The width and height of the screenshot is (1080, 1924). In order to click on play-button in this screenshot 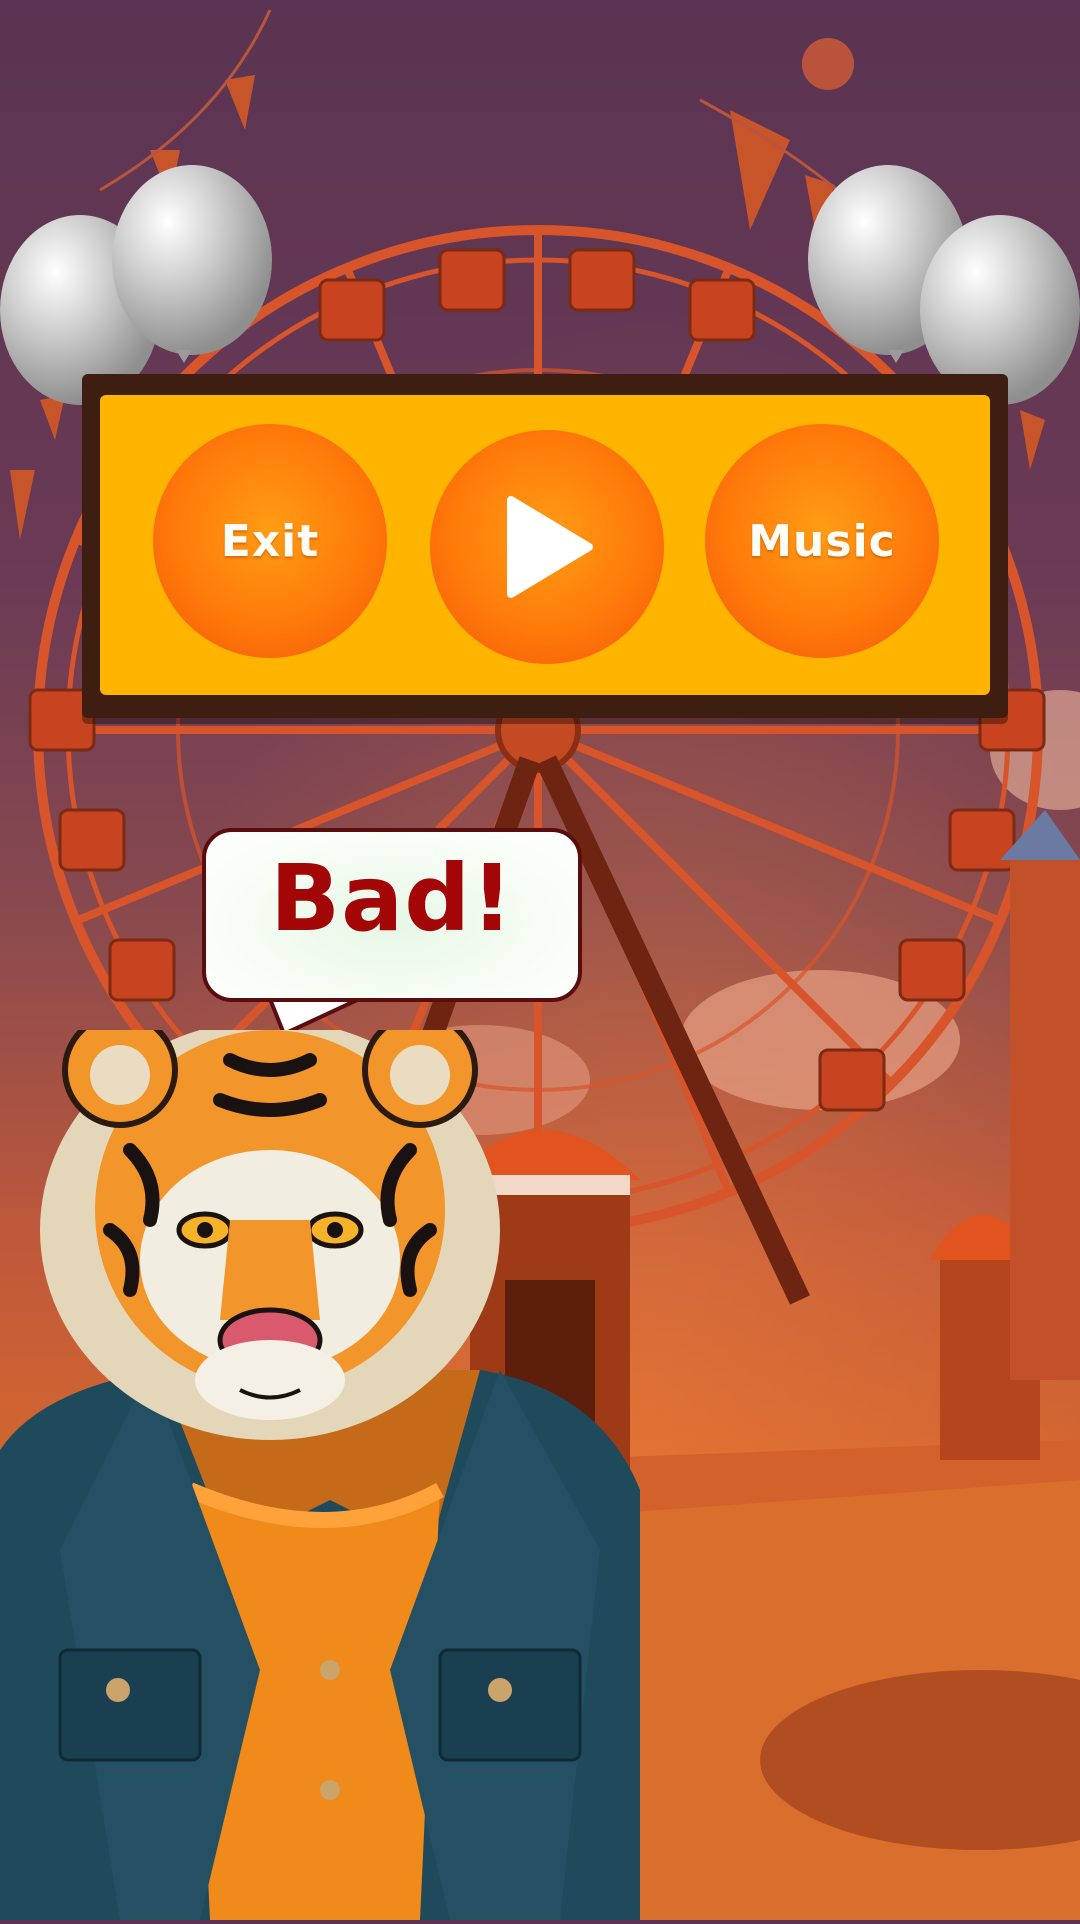, I will do `click(547, 547)`.